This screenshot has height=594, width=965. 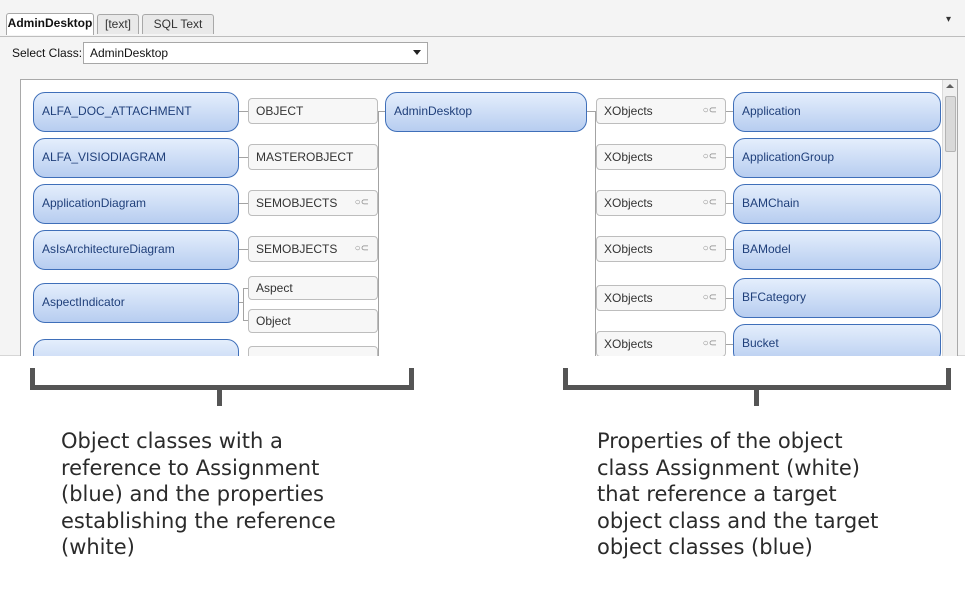 I want to click on class-node-applicationdiagram: ApplicationDiagram, so click(x=136, y=204).